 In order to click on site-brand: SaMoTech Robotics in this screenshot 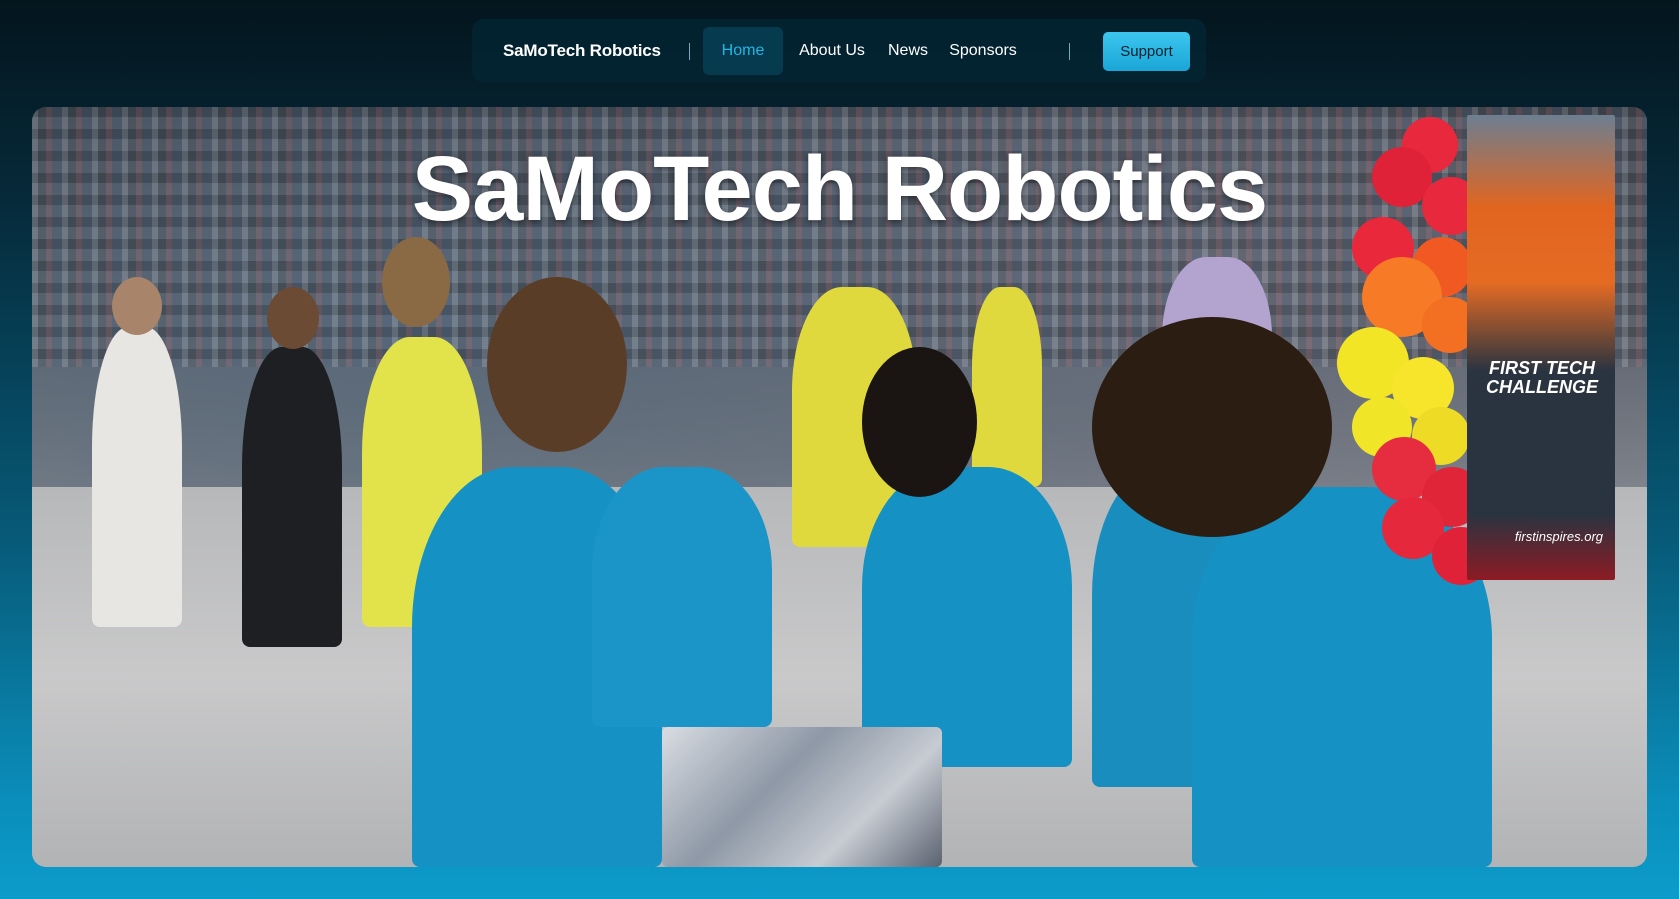, I will do `click(582, 51)`.